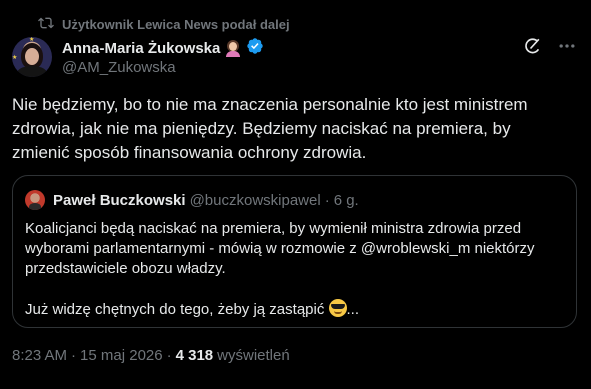 The width and height of the screenshot is (591, 389). Describe the element at coordinates (253, 355) in the screenshot. I see `views-label: wyświetleń` at that location.